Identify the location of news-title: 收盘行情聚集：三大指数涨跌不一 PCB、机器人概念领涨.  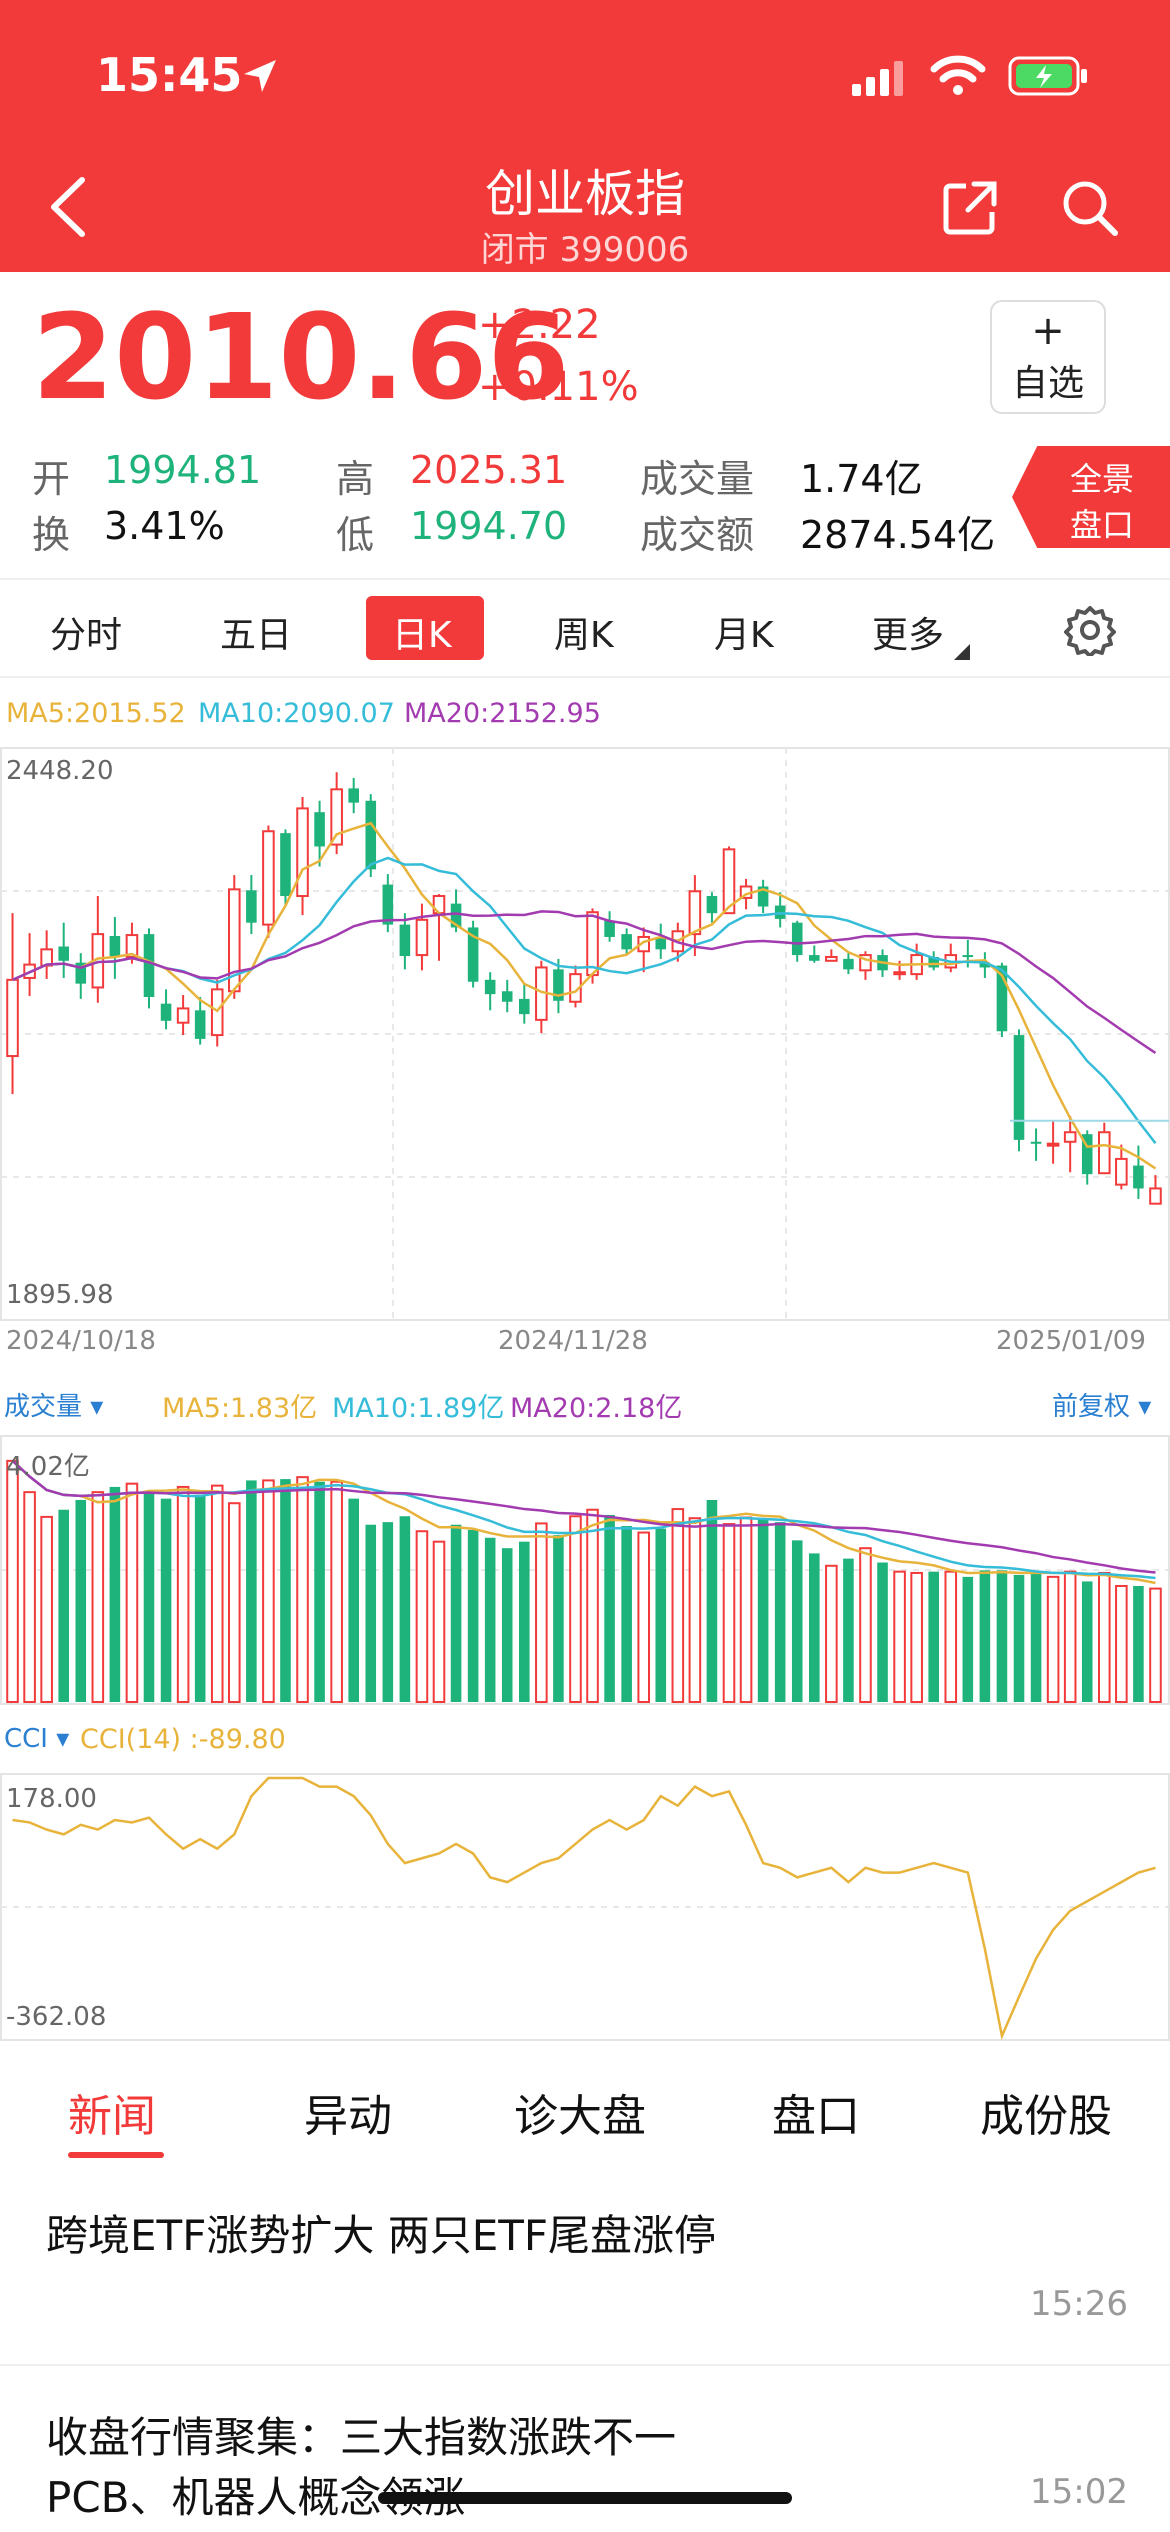
(361, 2467).